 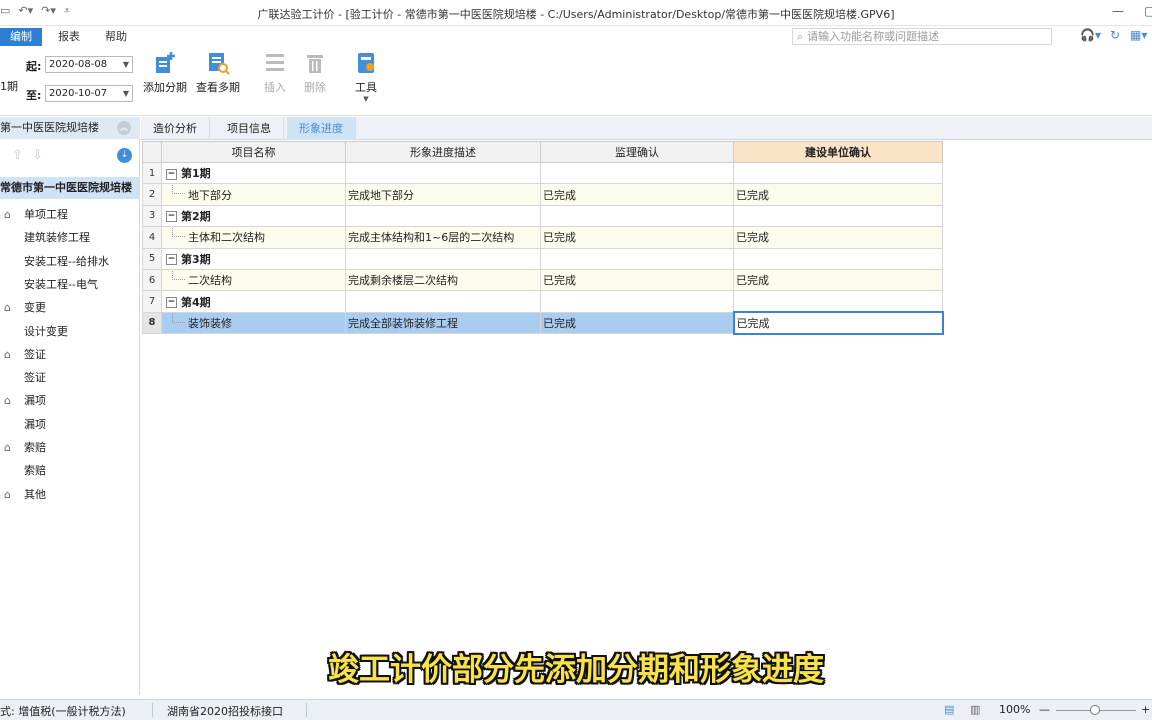 I want to click on tree-group-item: ⌂ 漏项, so click(x=70, y=401).